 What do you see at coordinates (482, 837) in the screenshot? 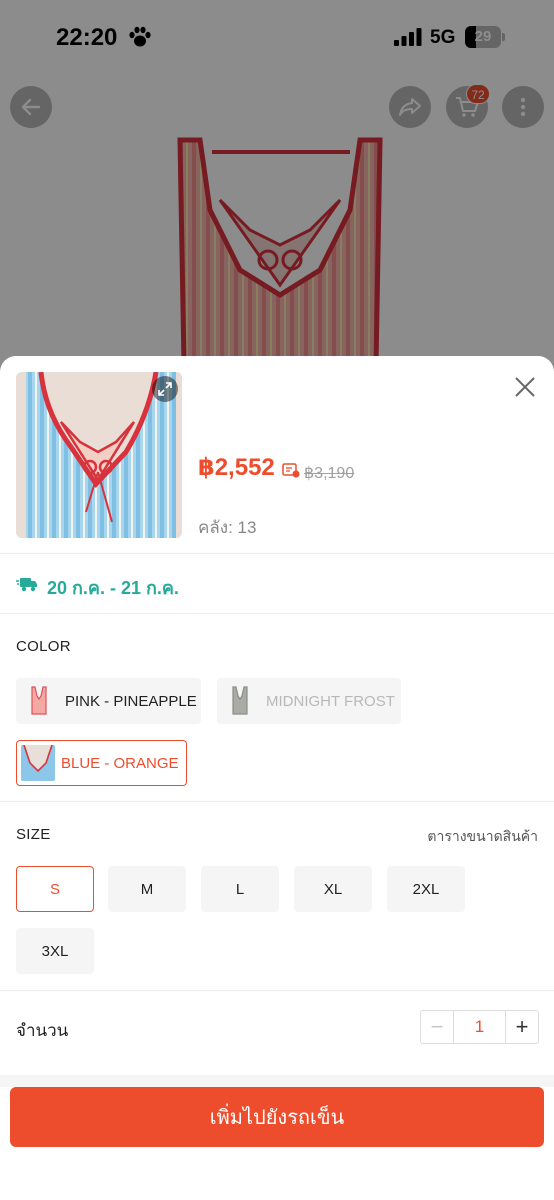
I see `size-guide-link: ตารางขนาดสินค้า` at bounding box center [482, 837].